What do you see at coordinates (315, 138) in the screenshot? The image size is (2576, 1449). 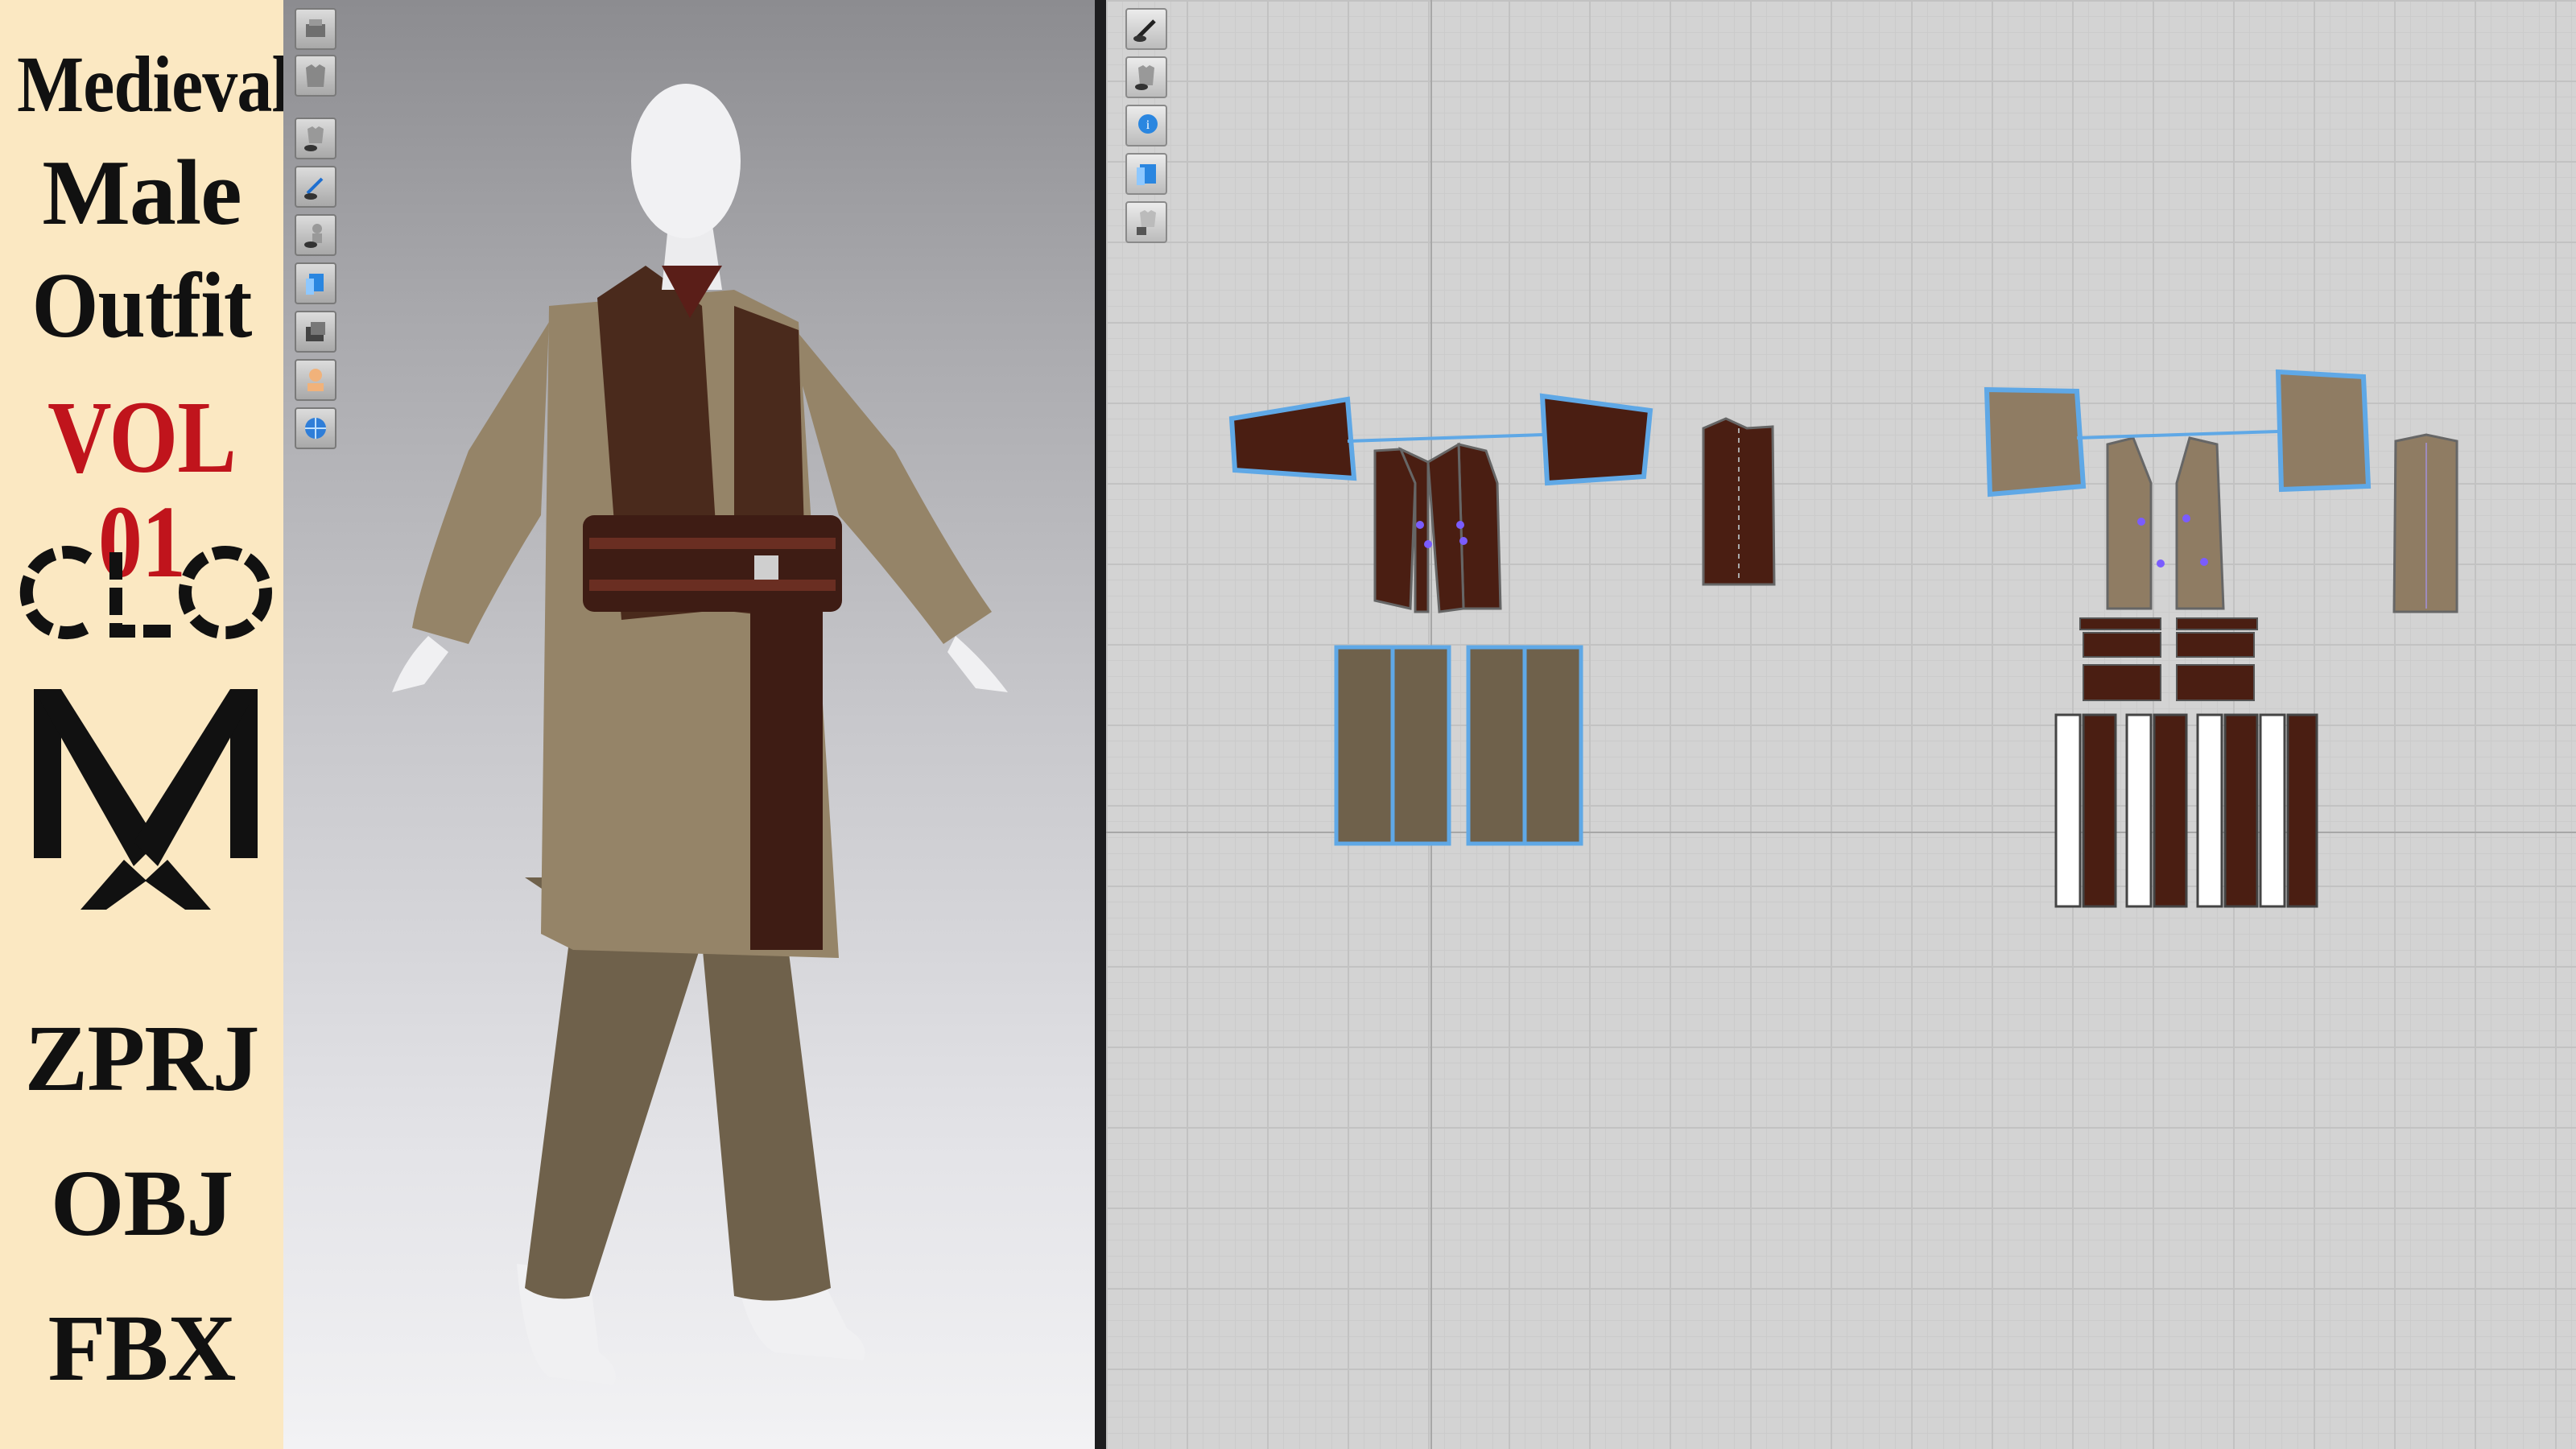 I see `show-garment-icon` at bounding box center [315, 138].